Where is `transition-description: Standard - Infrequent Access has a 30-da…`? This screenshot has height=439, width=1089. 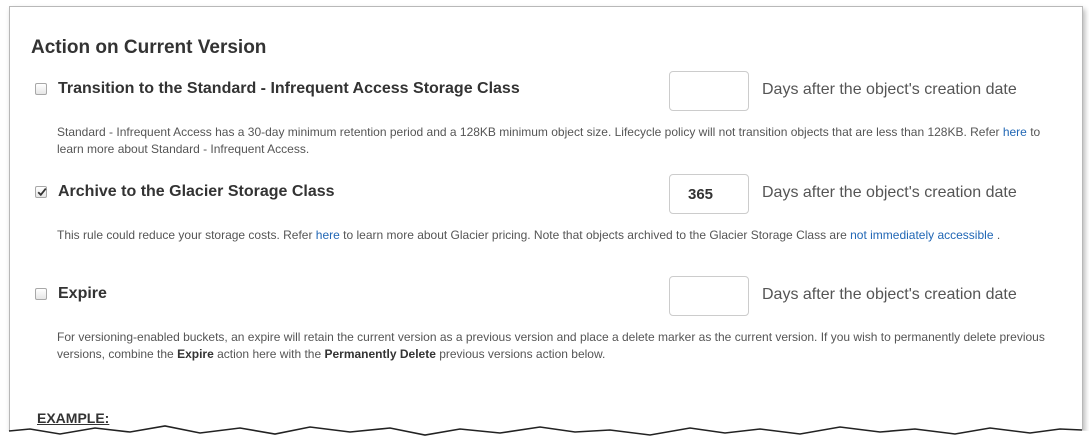
transition-description: Standard - Infrequent Access has a 30-da… is located at coordinates (549, 140).